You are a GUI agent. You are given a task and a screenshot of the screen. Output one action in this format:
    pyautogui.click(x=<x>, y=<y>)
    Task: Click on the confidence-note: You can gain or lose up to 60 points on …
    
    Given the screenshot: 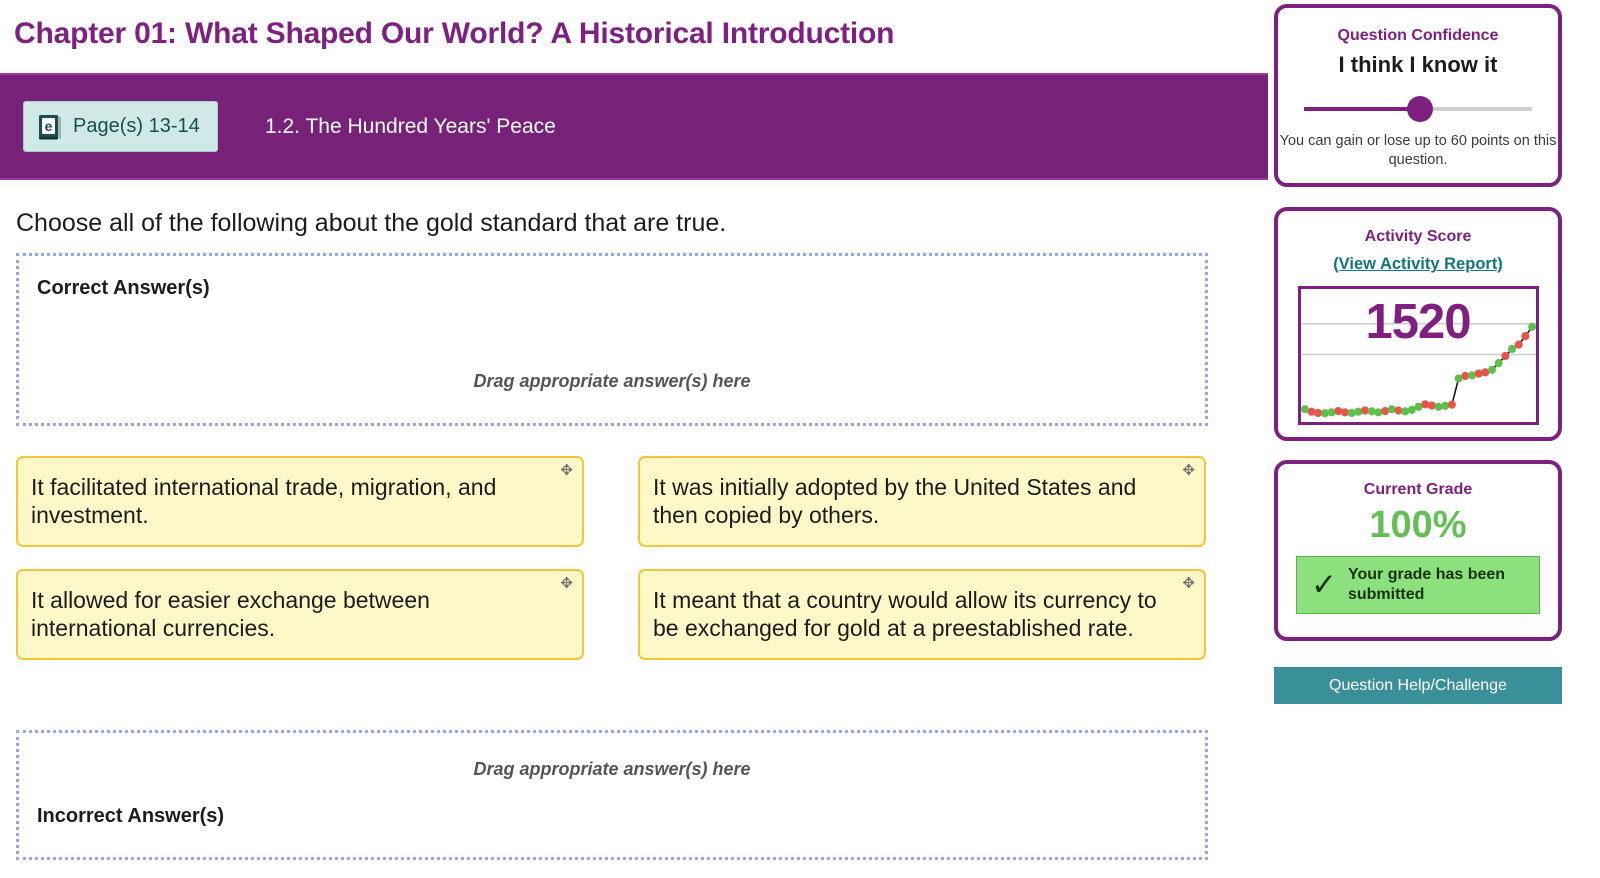 What is the action you would take?
    pyautogui.click(x=1418, y=151)
    